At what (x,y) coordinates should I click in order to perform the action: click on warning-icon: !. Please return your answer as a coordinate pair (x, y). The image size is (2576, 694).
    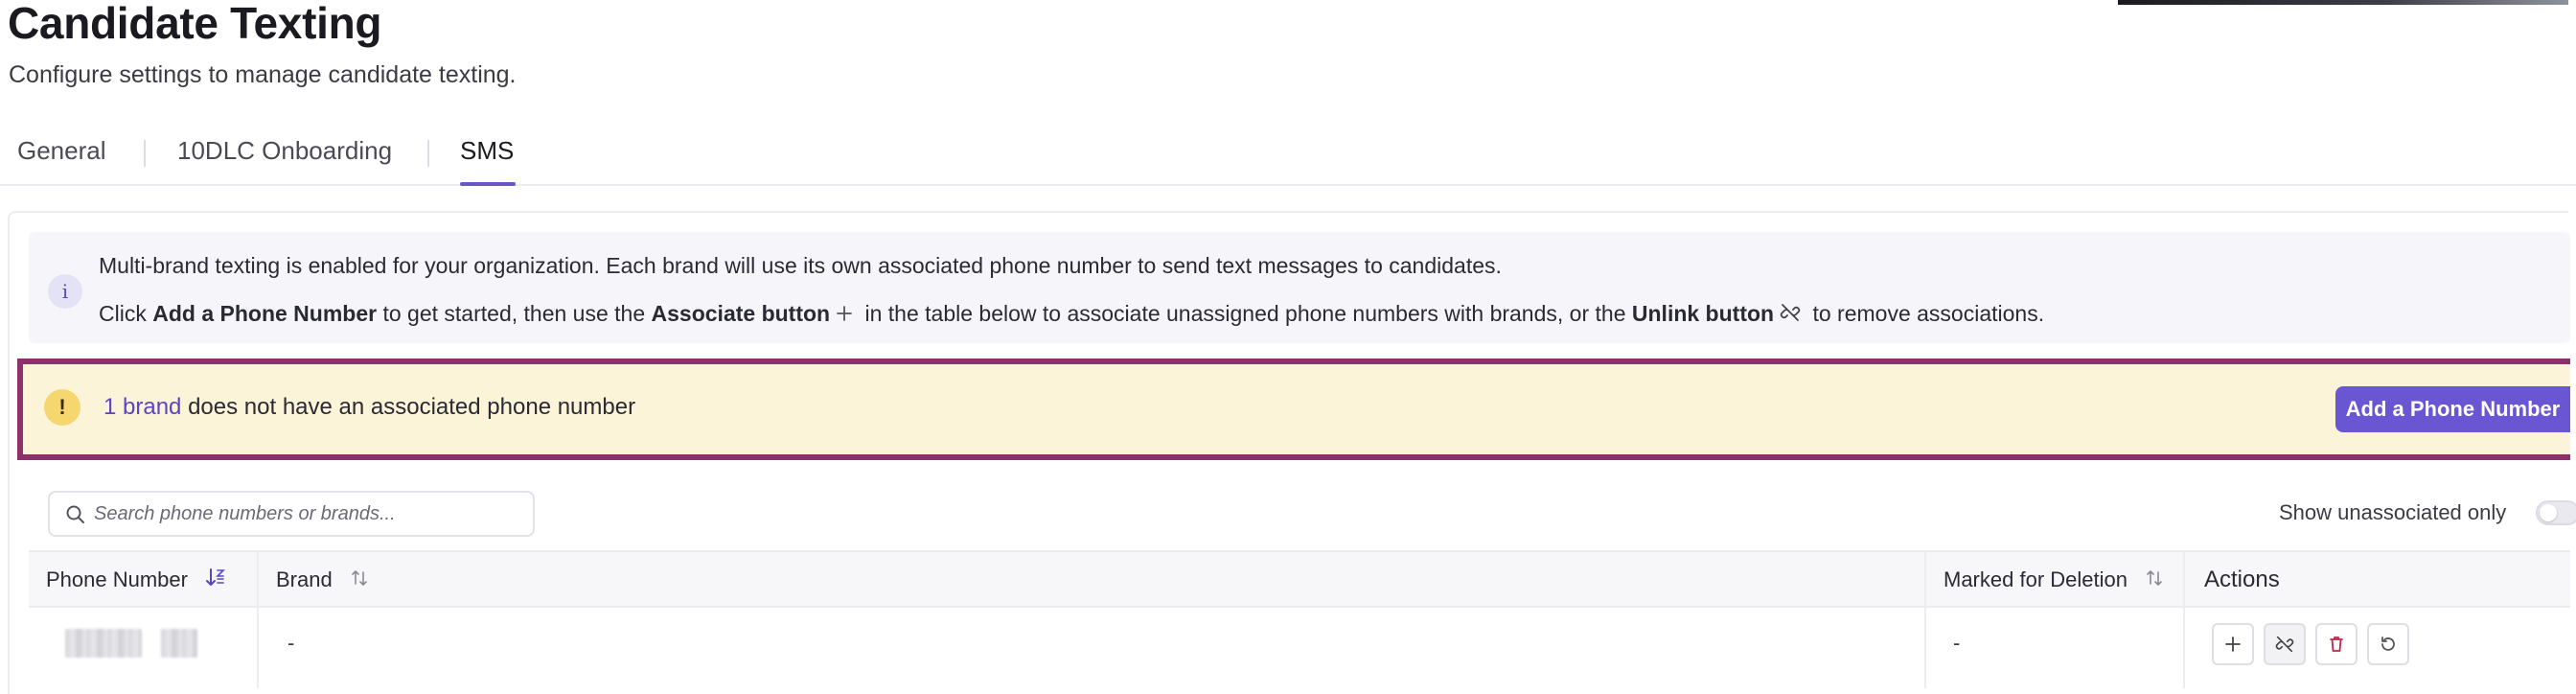
    Looking at the image, I should click on (62, 408).